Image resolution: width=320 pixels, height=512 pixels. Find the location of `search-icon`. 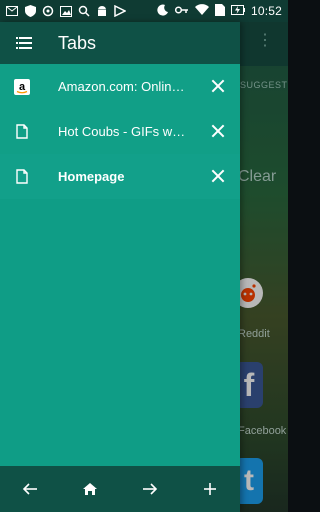

search-icon is located at coordinates (84, 11).